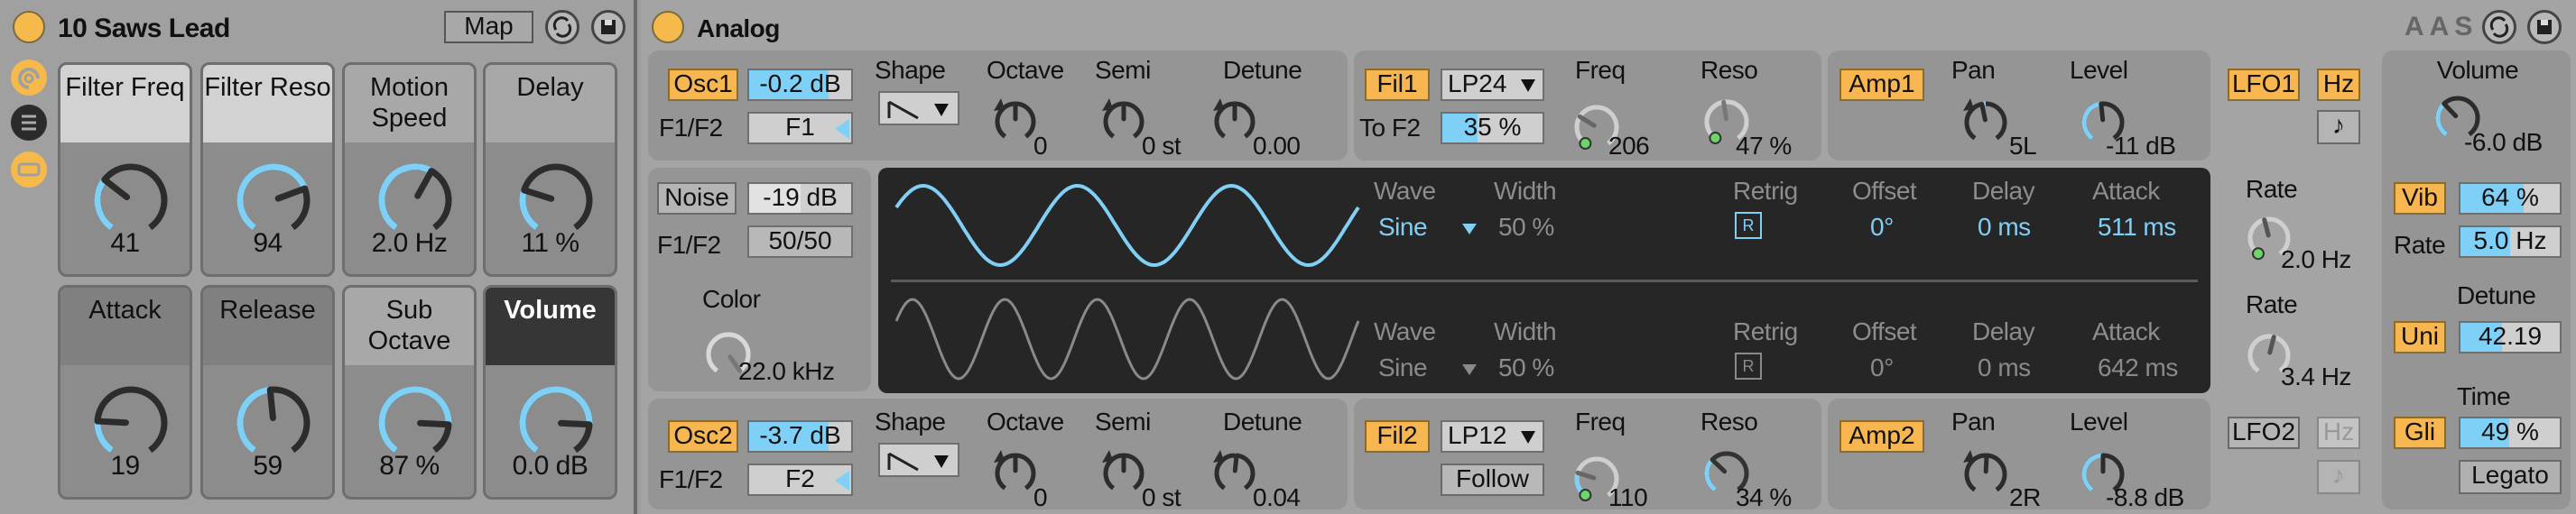 The height and width of the screenshot is (514, 2576). Describe the element at coordinates (2420, 198) in the screenshot. I see `vibrato-toggle: Vib` at that location.